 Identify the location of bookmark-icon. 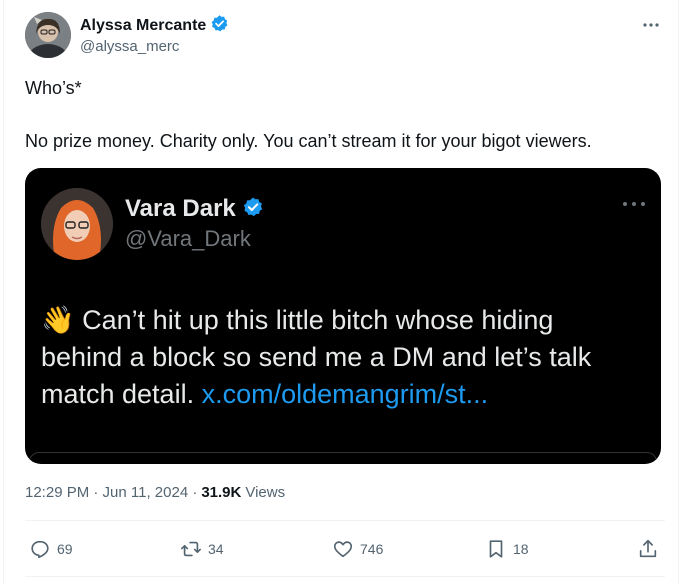
(496, 549).